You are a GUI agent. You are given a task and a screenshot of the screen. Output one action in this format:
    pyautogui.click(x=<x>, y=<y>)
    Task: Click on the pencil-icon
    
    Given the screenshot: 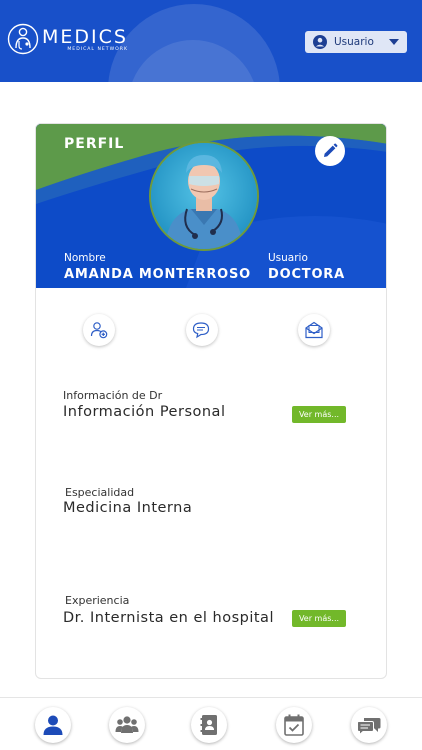 What is the action you would take?
    pyautogui.click(x=331, y=150)
    